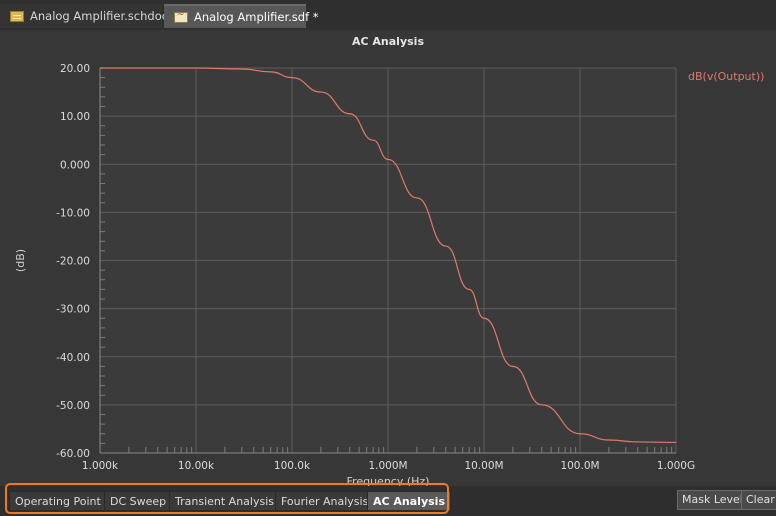 The width and height of the screenshot is (776, 516). I want to click on y-tick-label: 0.000, so click(75, 165).